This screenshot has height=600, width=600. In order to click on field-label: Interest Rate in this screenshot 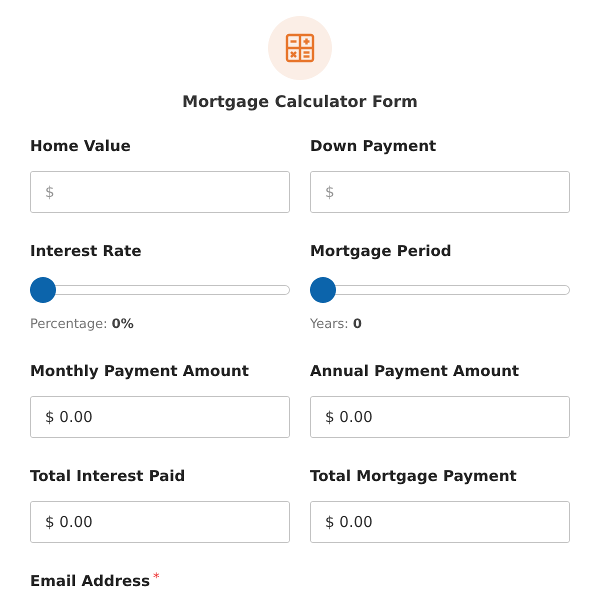, I will do `click(86, 251)`.